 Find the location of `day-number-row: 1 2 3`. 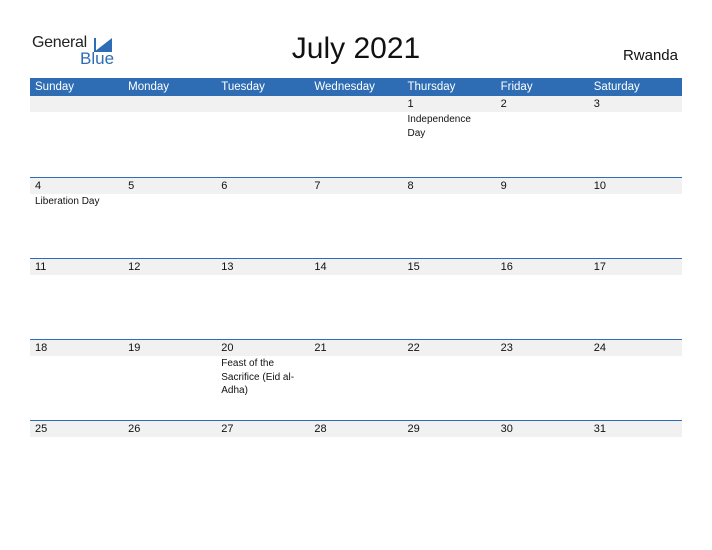

day-number-row: 1 2 3 is located at coordinates (356, 104).